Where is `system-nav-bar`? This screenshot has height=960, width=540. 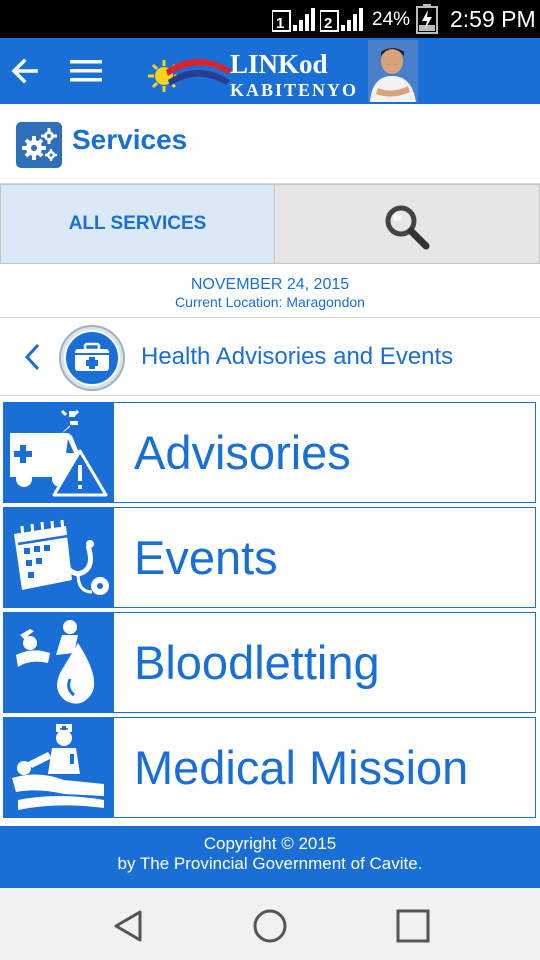
system-nav-bar is located at coordinates (270, 924).